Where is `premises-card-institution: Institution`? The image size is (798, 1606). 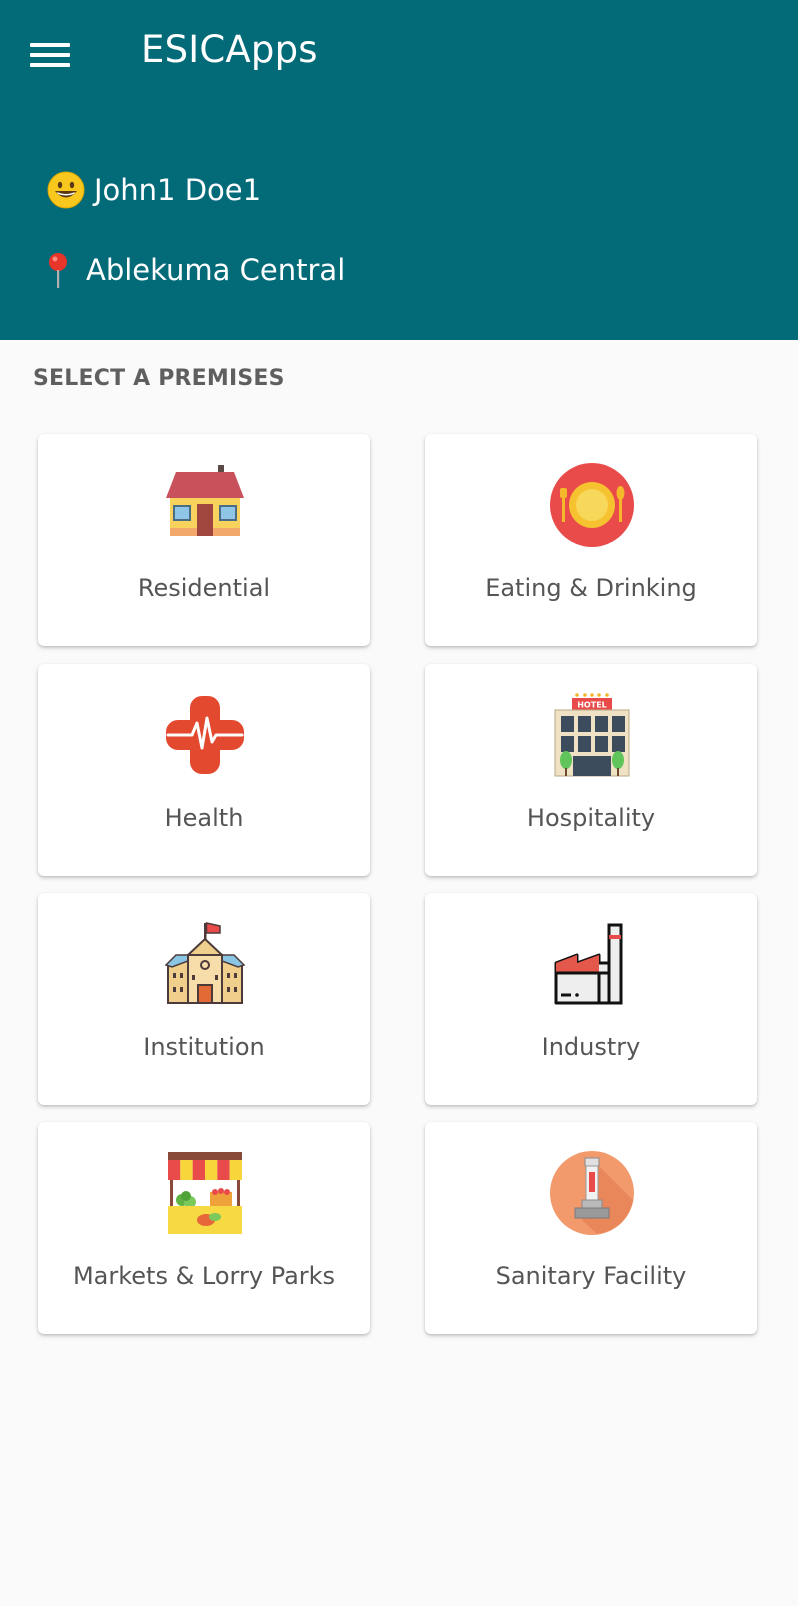
premises-card-institution: Institution is located at coordinates (204, 999).